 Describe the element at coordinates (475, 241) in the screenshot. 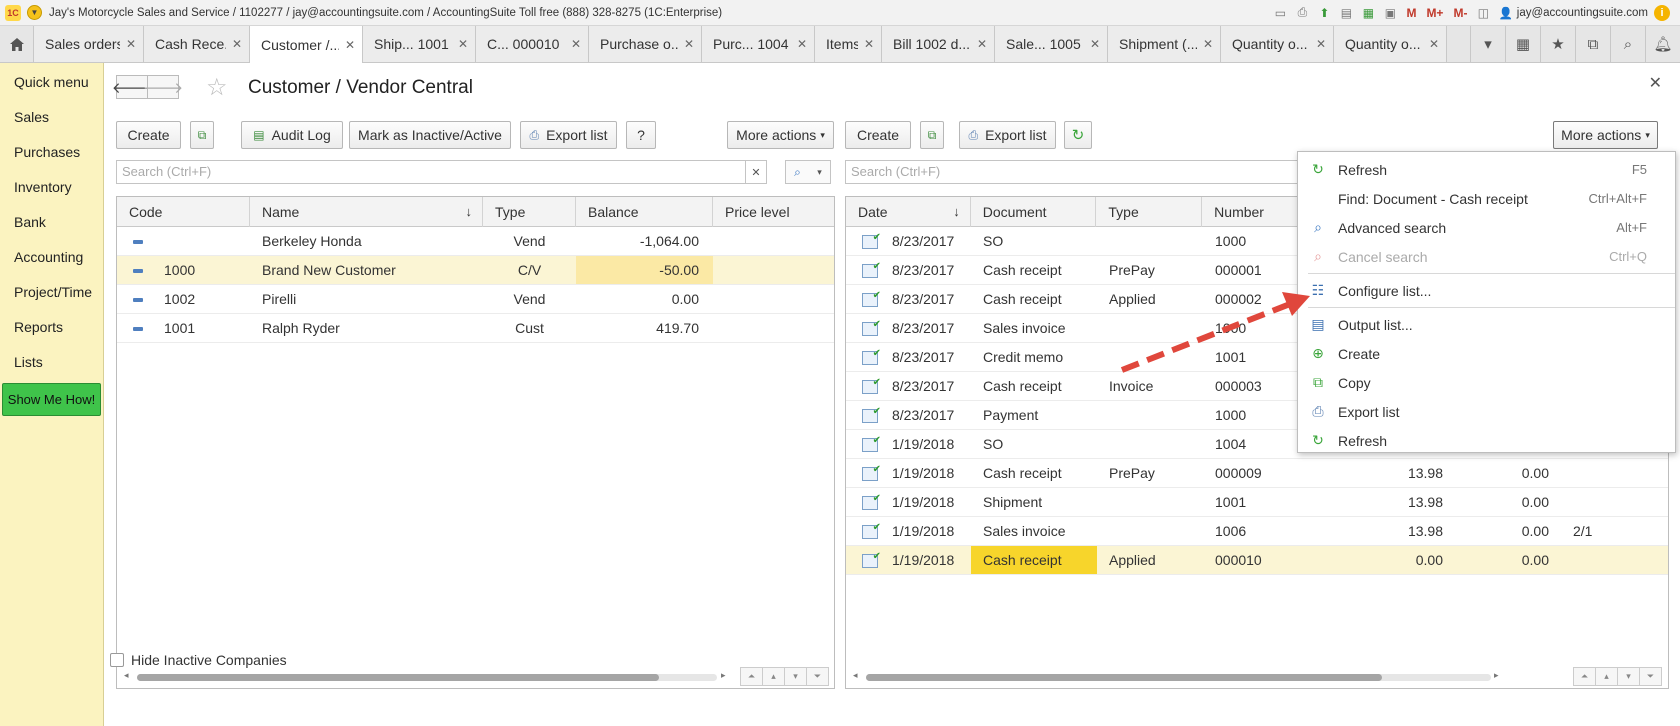

I see `table-row: Berkeley Honda Vend -1,064.00` at that location.